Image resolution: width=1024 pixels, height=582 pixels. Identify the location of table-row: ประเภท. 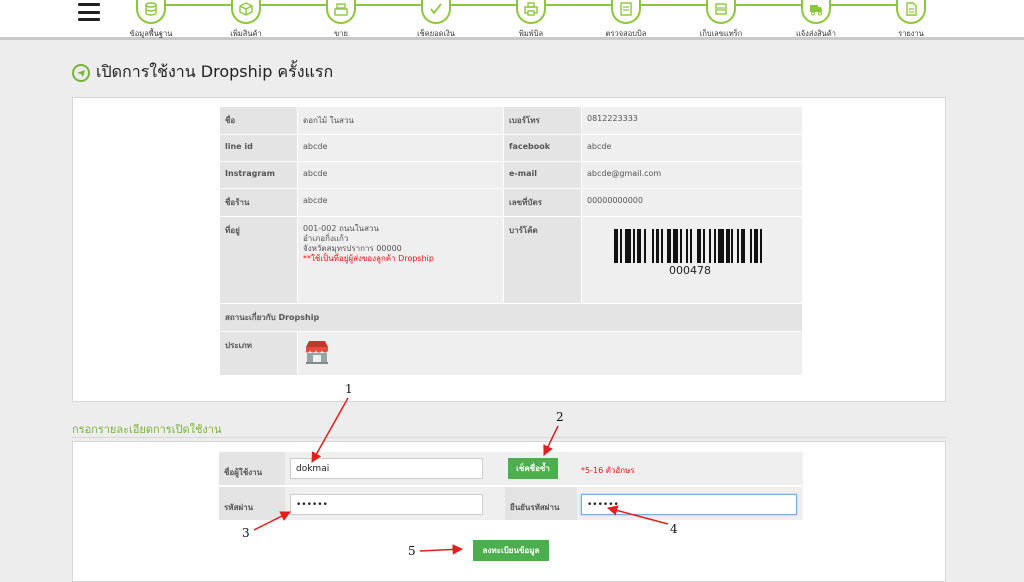
(511, 353).